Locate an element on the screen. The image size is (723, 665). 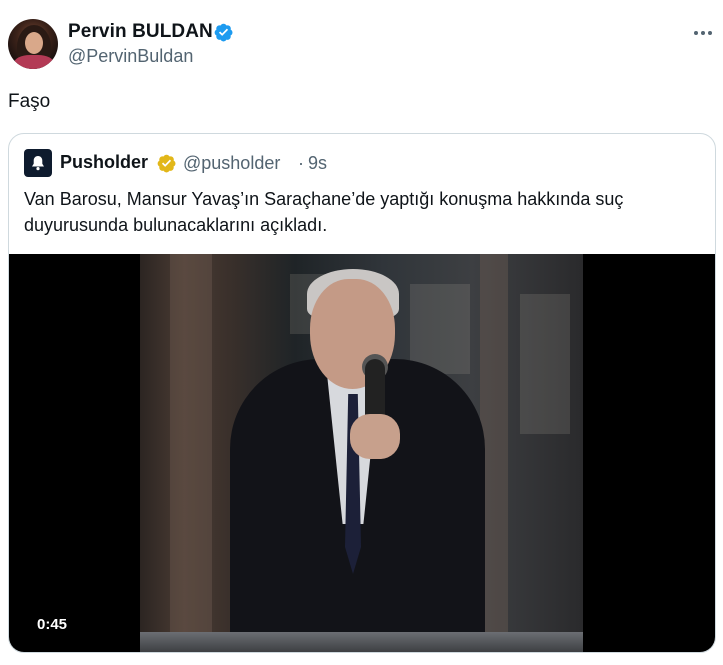
author-handle: @PervinBuldan is located at coordinates (130, 56).